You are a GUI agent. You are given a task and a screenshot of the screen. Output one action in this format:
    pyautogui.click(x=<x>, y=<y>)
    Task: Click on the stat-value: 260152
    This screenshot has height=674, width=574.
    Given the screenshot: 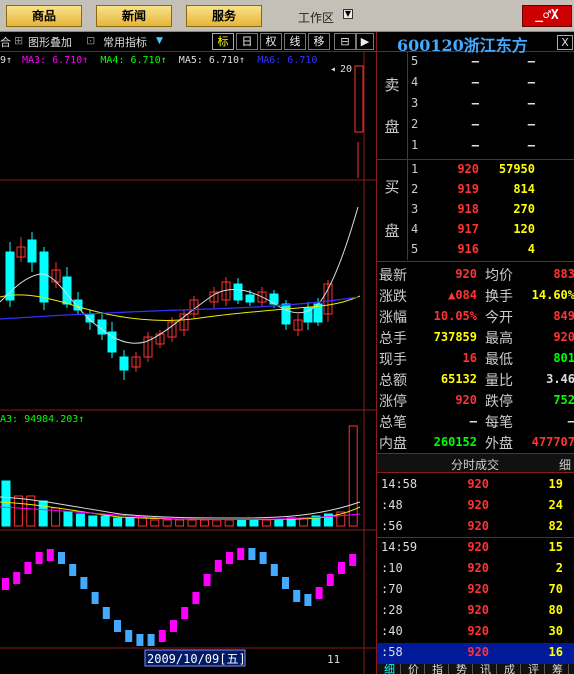 What is the action you would take?
    pyautogui.click(x=455, y=442)
    